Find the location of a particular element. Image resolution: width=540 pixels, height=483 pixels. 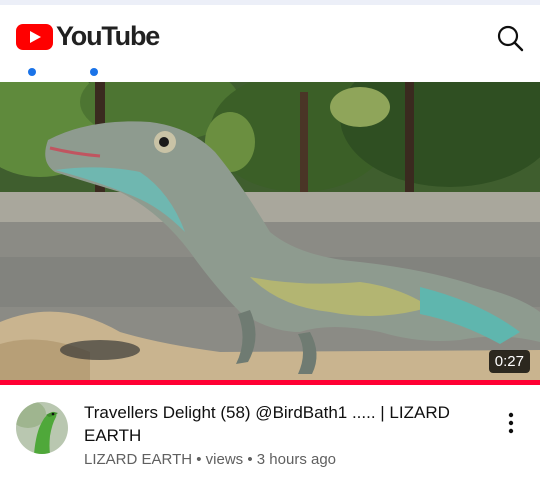

channel-avatar is located at coordinates (42, 428).